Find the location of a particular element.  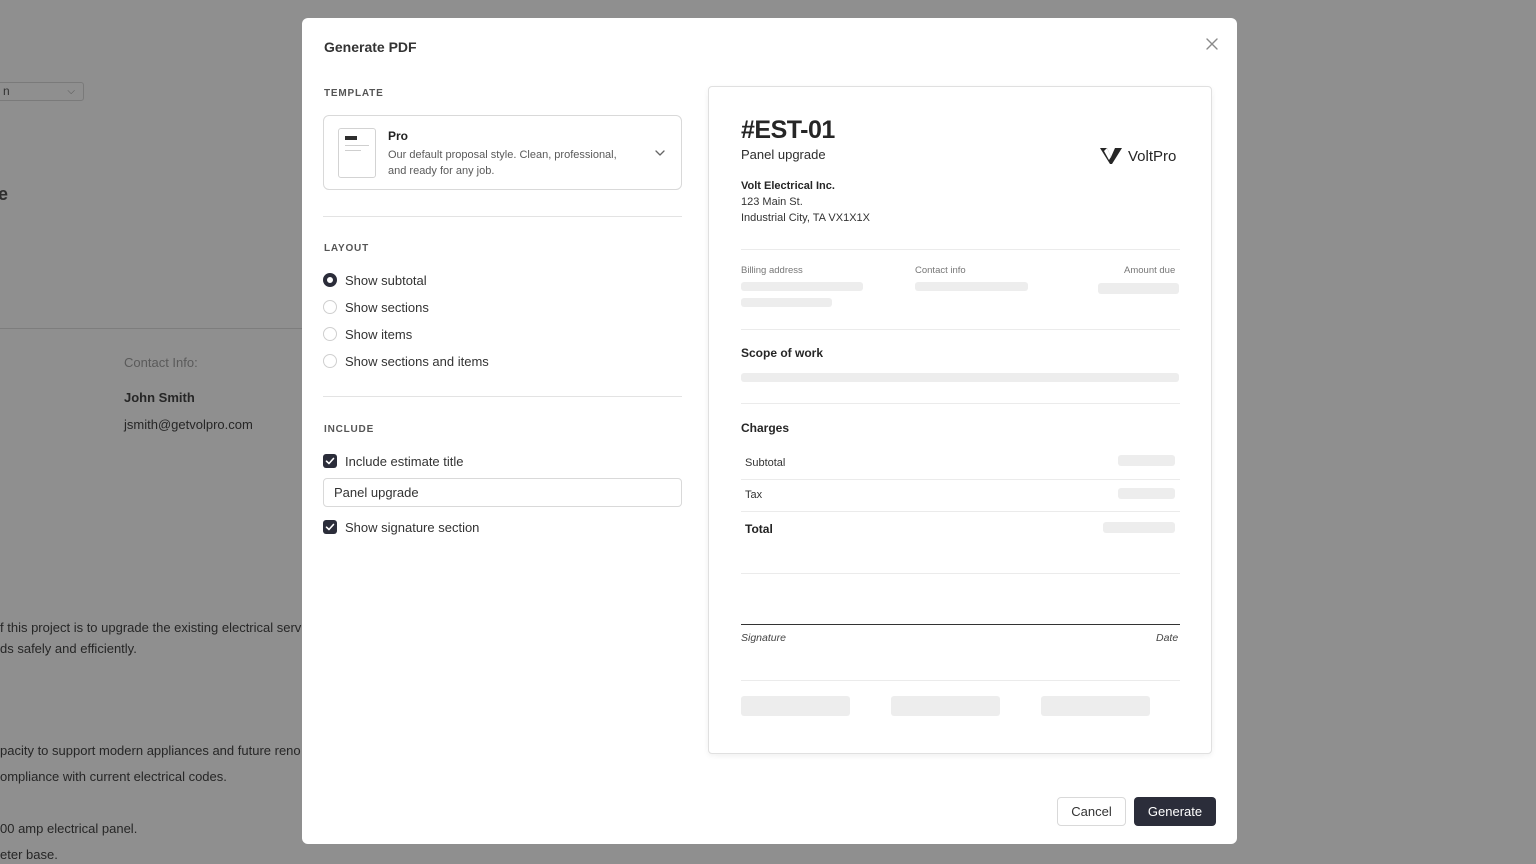

close-icon is located at coordinates (1212, 44).